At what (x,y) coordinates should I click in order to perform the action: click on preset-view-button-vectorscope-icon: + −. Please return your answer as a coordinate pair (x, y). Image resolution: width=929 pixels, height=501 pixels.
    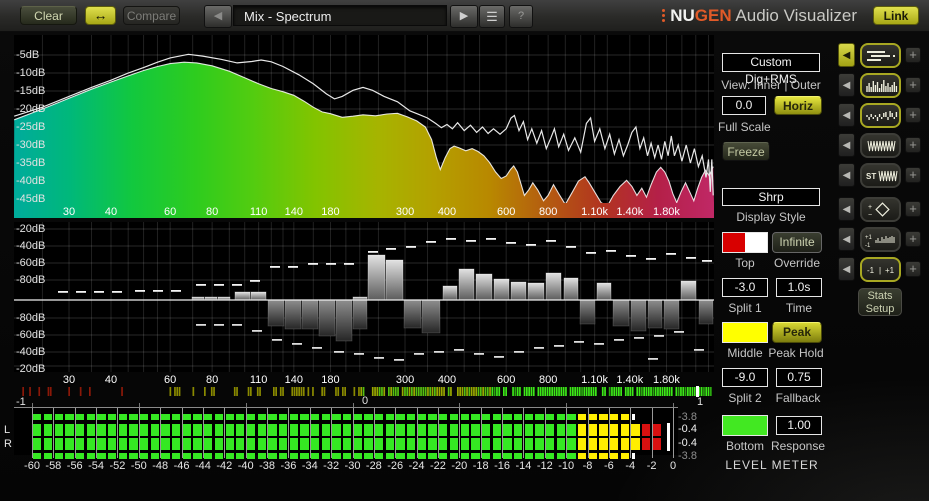
    Looking at the image, I should click on (880, 209).